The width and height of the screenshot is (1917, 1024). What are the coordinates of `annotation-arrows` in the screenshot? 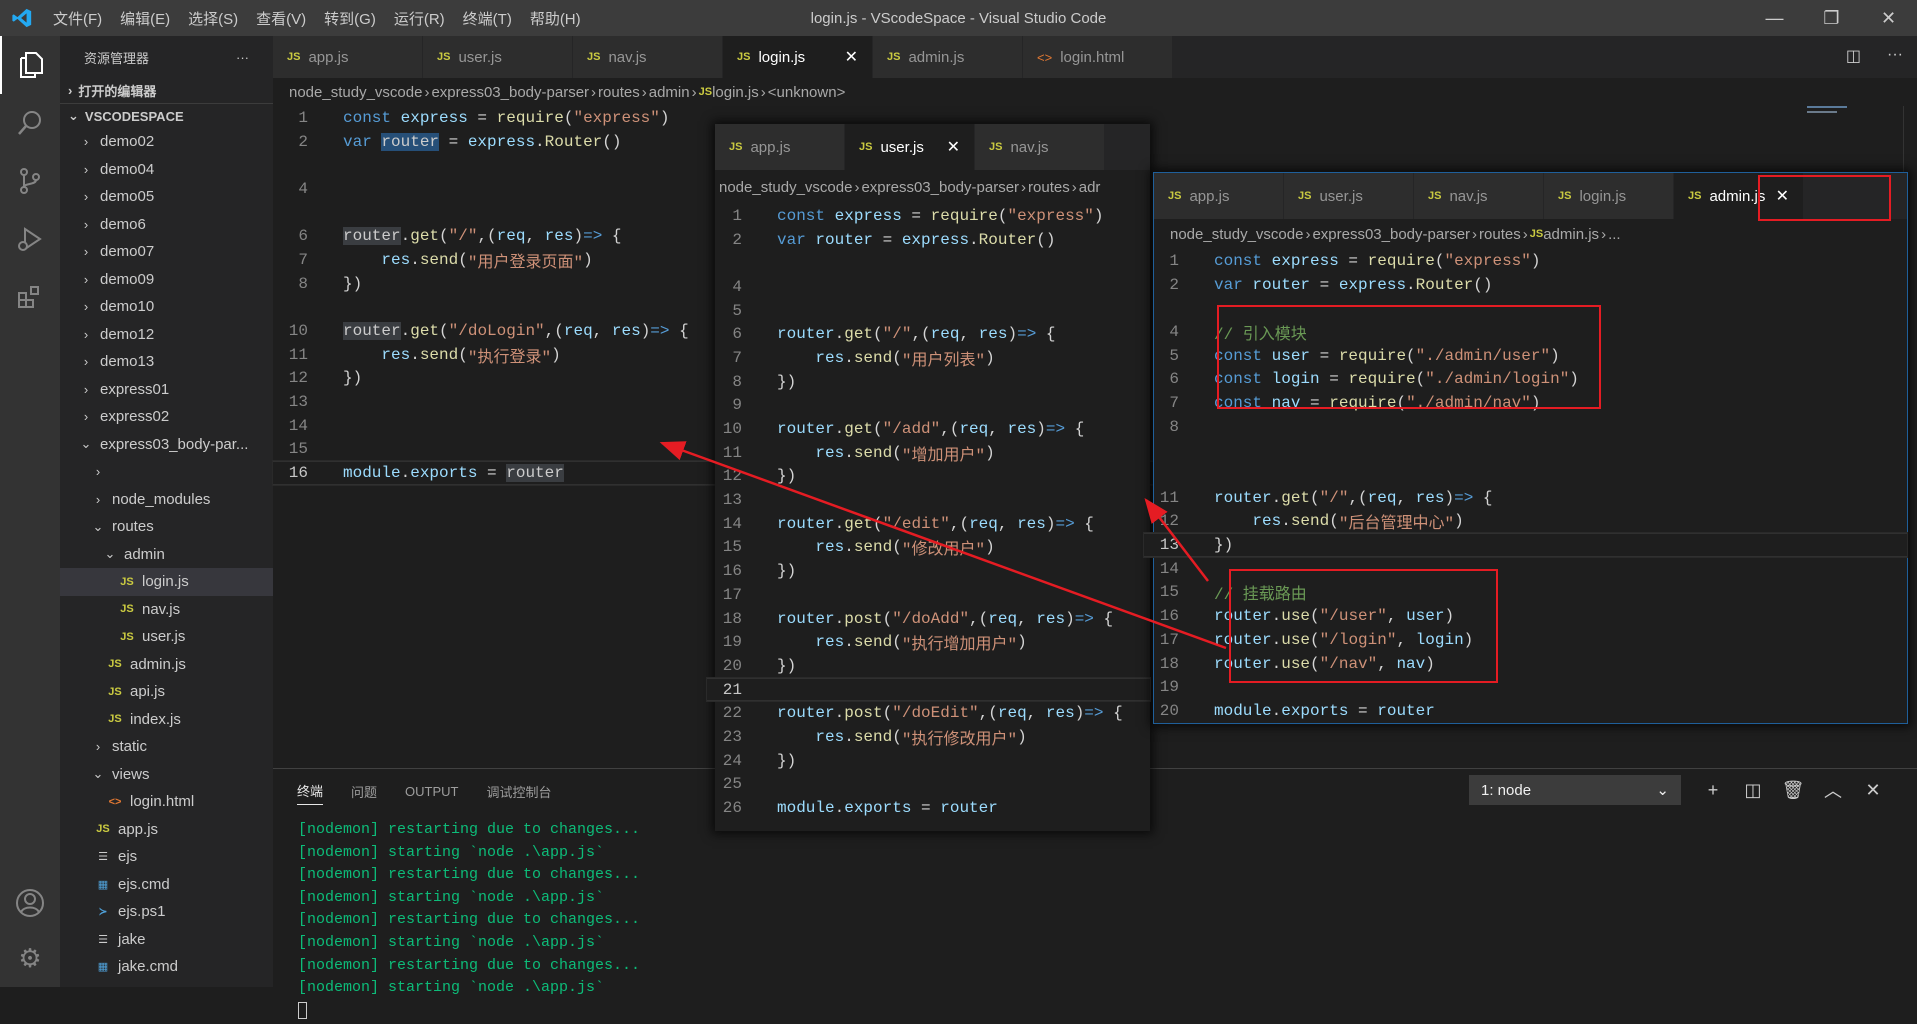 It's located at (943, 545).